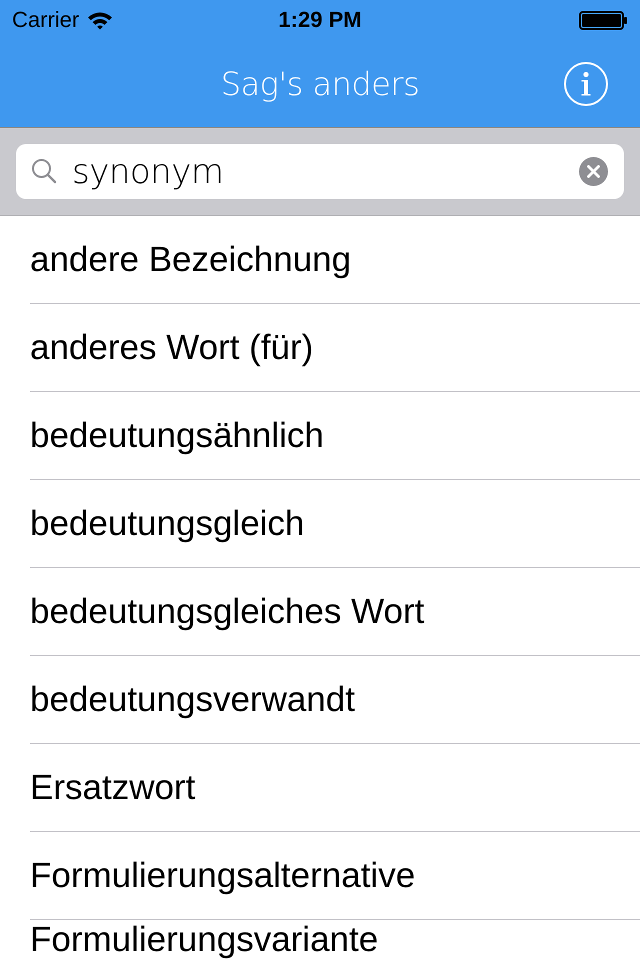 The width and height of the screenshot is (640, 960). I want to click on result-item: Formulierungsvariante, so click(204, 940).